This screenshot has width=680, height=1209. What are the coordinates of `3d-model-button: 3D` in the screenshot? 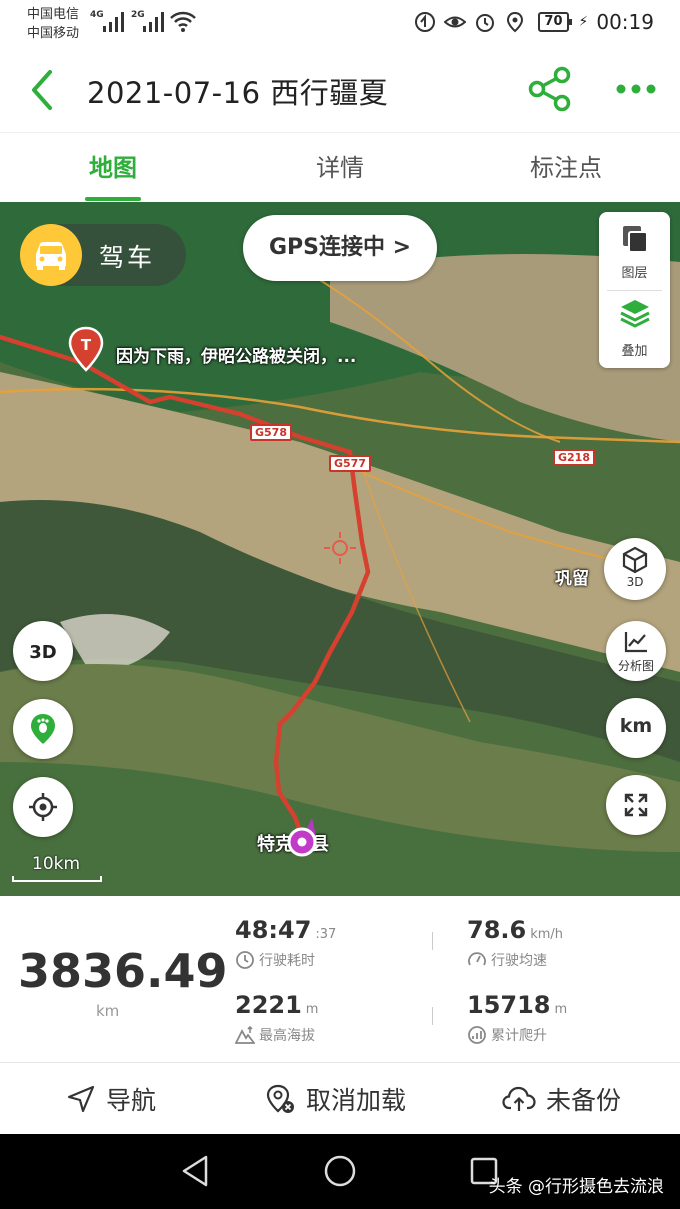 It's located at (635, 569).